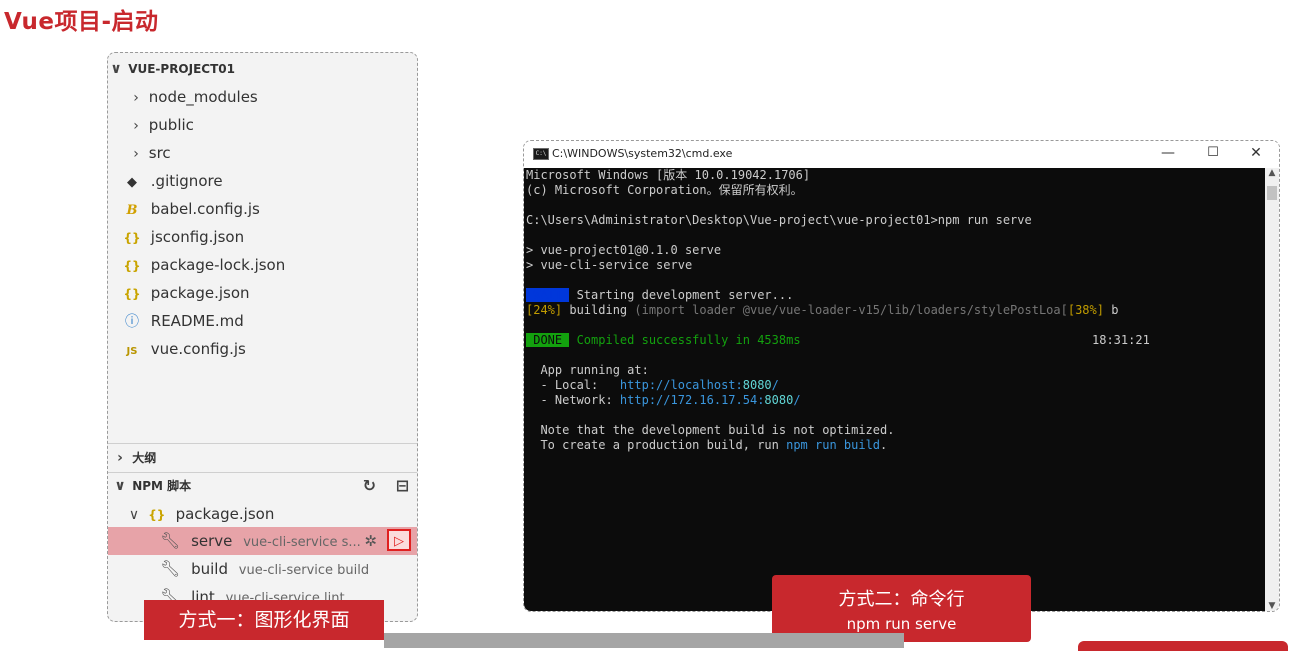 The height and width of the screenshot is (651, 1293). What do you see at coordinates (548, 340) in the screenshot?
I see `done-badge: DONE` at bounding box center [548, 340].